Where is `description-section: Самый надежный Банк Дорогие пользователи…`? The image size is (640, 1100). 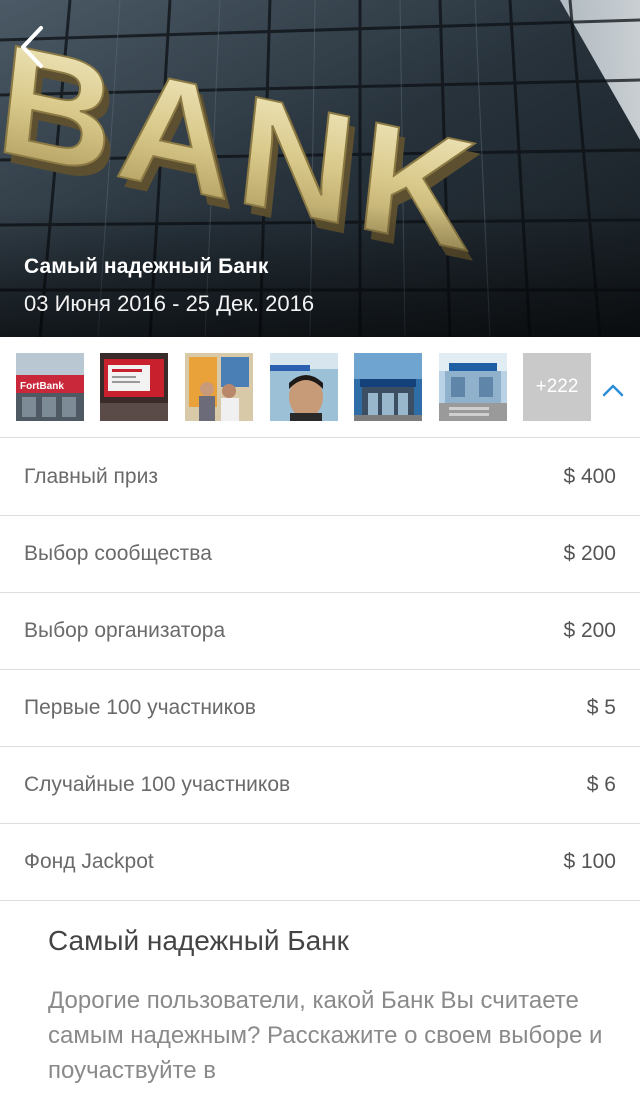
description-section: Самый надежный Банк Дорогие пользователи… is located at coordinates (328, 1006).